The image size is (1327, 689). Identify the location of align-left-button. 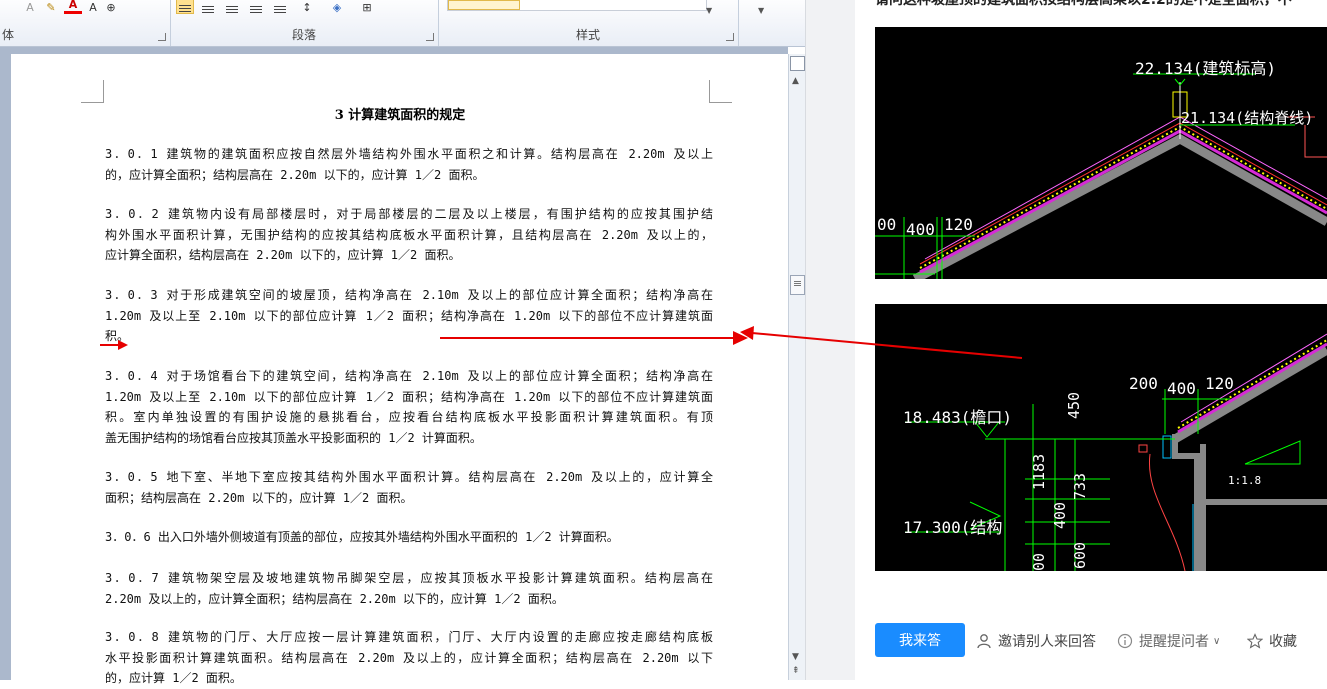
(185, 7).